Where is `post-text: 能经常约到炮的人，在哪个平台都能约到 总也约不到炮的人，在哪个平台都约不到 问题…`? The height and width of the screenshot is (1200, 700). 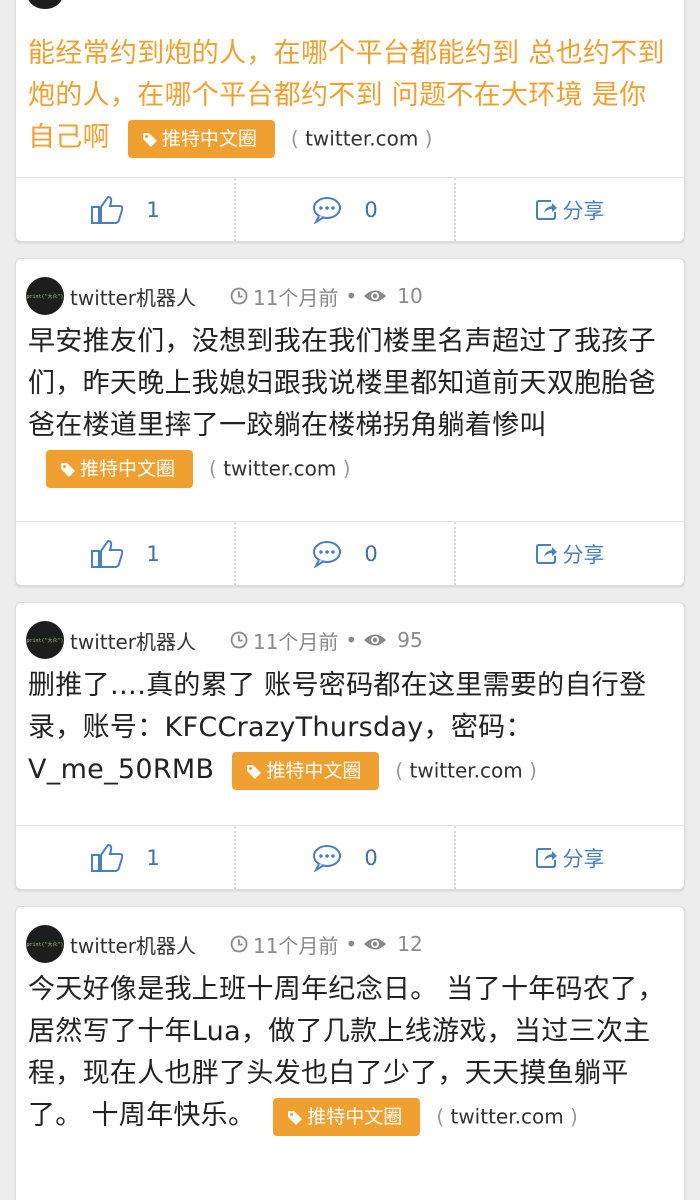 post-text: 能经常约到炮的人，在哪个平台都能约到 总也约不到炮的人，在哪个平台都约不到 问题… is located at coordinates (350, 80).